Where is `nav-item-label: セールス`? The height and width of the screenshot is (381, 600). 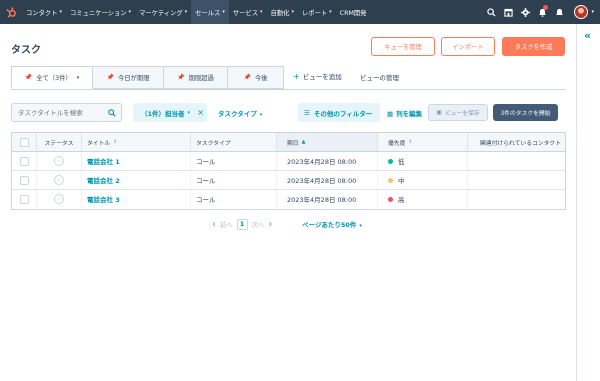
nav-item-label: セールス is located at coordinates (208, 13).